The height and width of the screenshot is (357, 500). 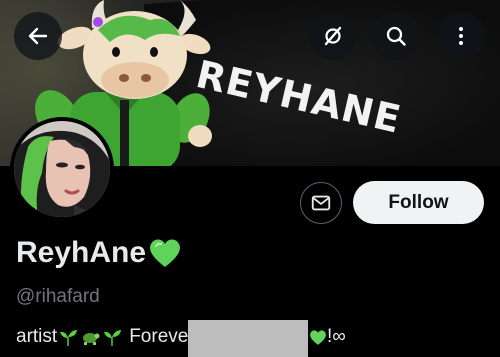 I want to click on more-vertical-icon, so click(x=461, y=36).